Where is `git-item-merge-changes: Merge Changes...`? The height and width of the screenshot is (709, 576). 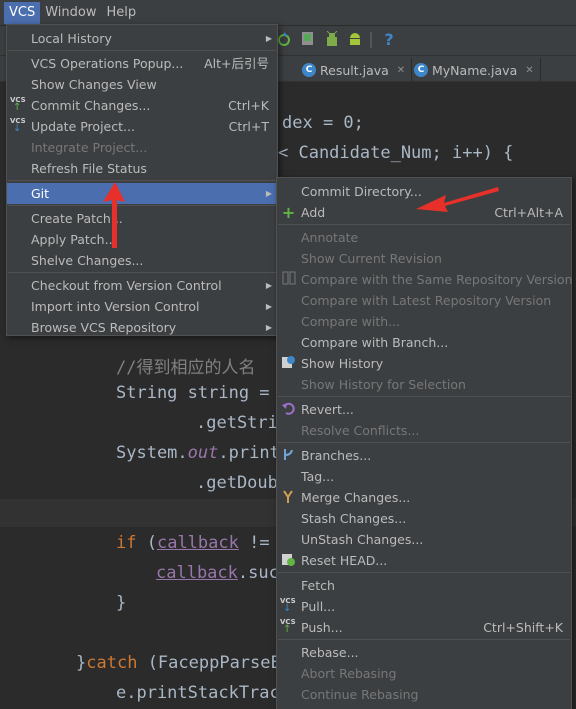
git-item-merge-changes: Merge Changes... is located at coordinates (424, 497).